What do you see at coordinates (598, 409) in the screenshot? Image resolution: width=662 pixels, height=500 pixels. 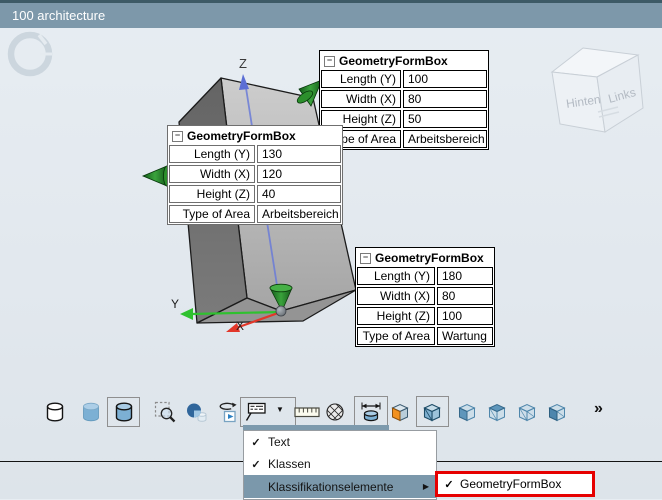 I see `toolbar-overflow-button: »` at bounding box center [598, 409].